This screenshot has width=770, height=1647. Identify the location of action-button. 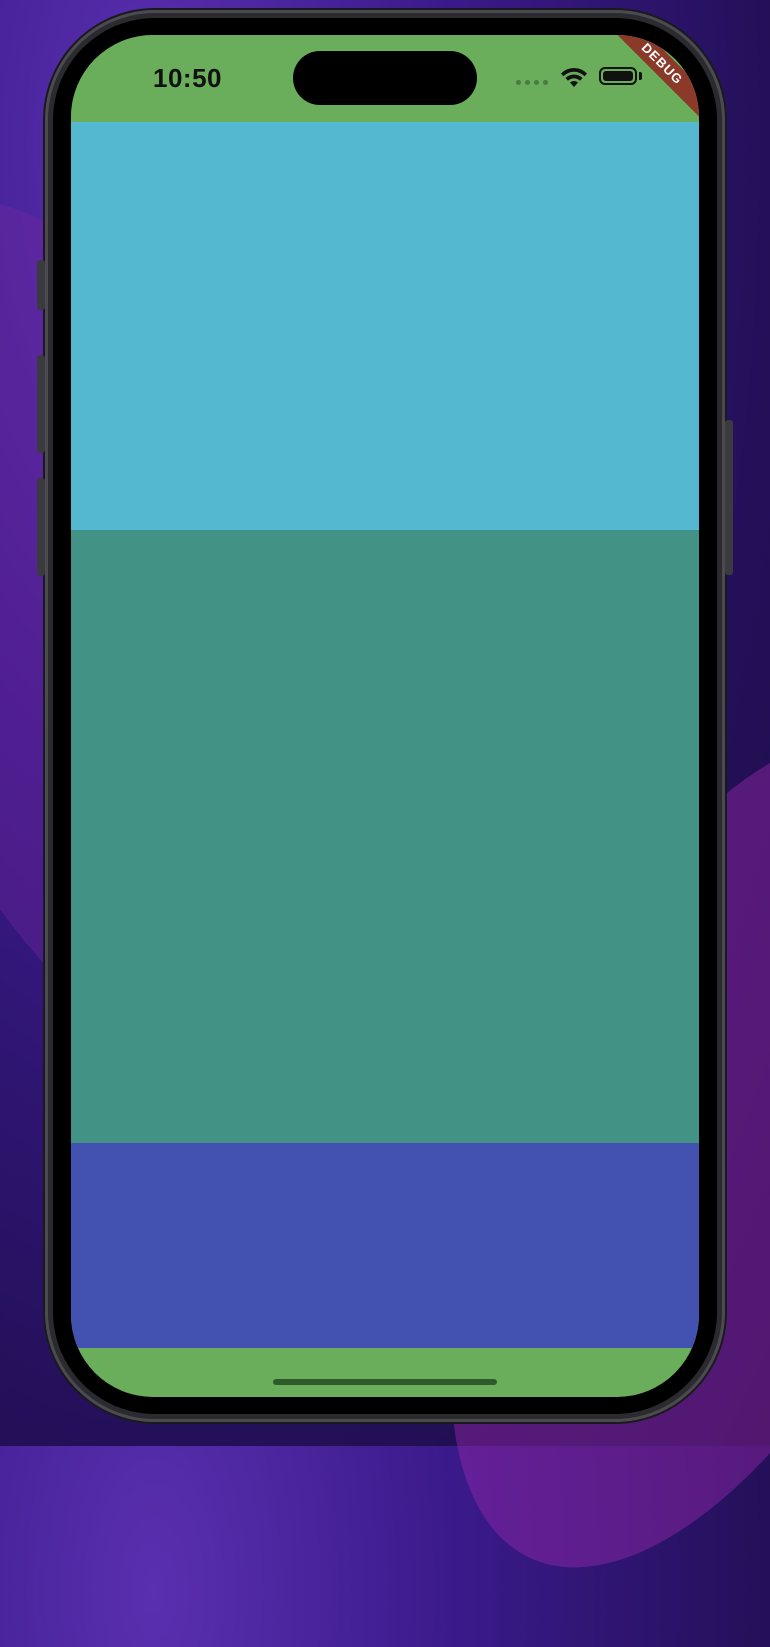
(41, 285).